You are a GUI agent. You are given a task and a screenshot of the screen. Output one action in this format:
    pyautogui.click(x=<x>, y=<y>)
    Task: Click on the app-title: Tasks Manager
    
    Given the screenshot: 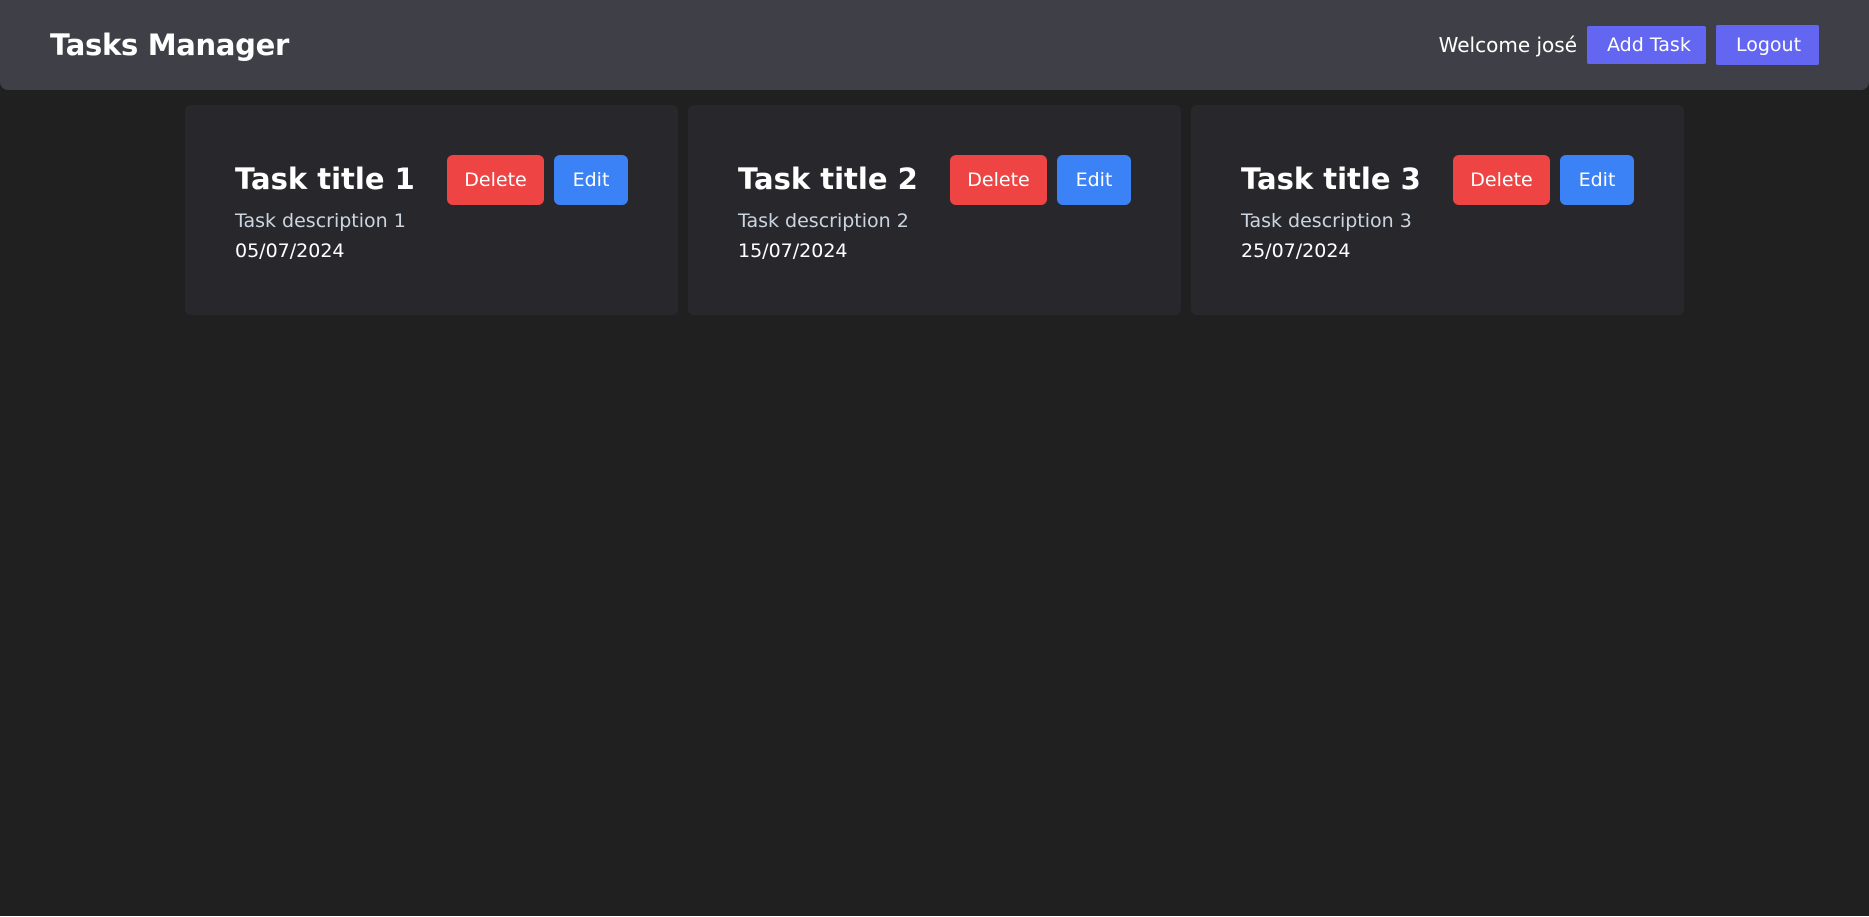 What is the action you would take?
    pyautogui.click(x=169, y=45)
    